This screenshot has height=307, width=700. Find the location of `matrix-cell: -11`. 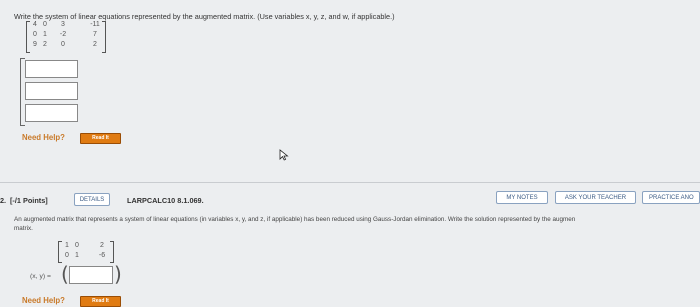

matrix-cell: -11 is located at coordinates (95, 24).